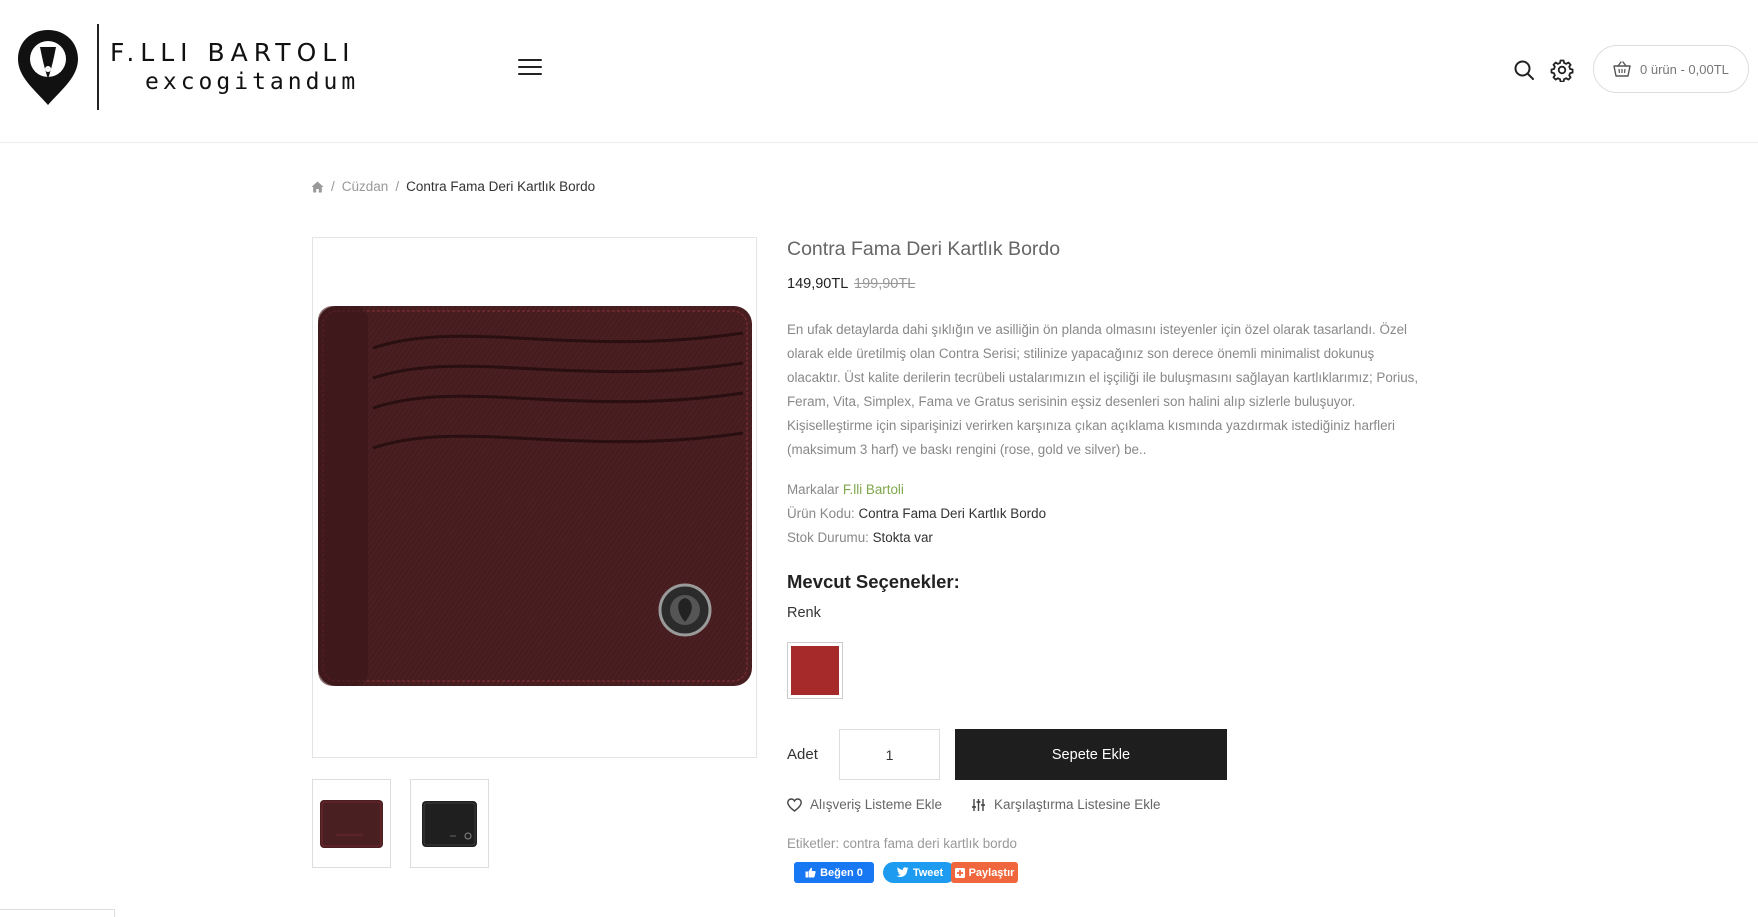  Describe the element at coordinates (1684, 69) in the screenshot. I see `cart-summary: 0 ürün - 0,00TL` at that location.